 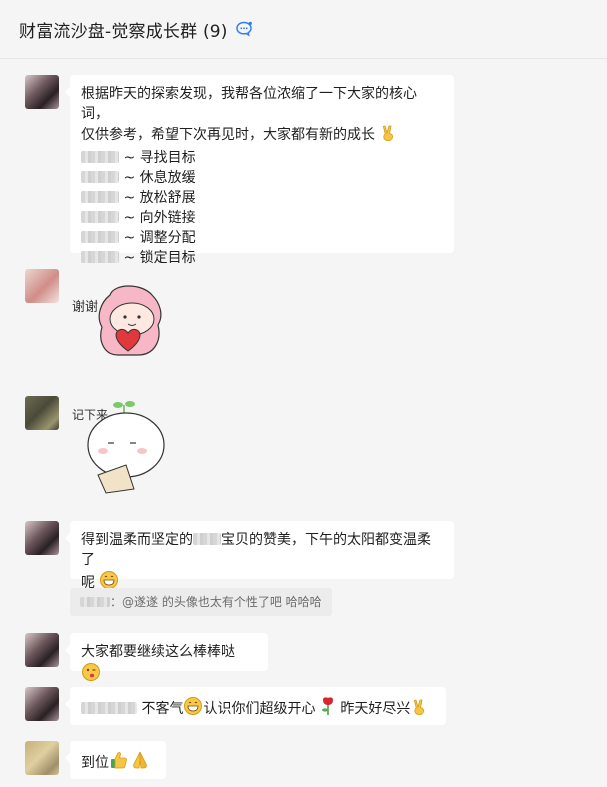 I want to click on thumbs-up-emoji-icon, so click(x=119, y=763).